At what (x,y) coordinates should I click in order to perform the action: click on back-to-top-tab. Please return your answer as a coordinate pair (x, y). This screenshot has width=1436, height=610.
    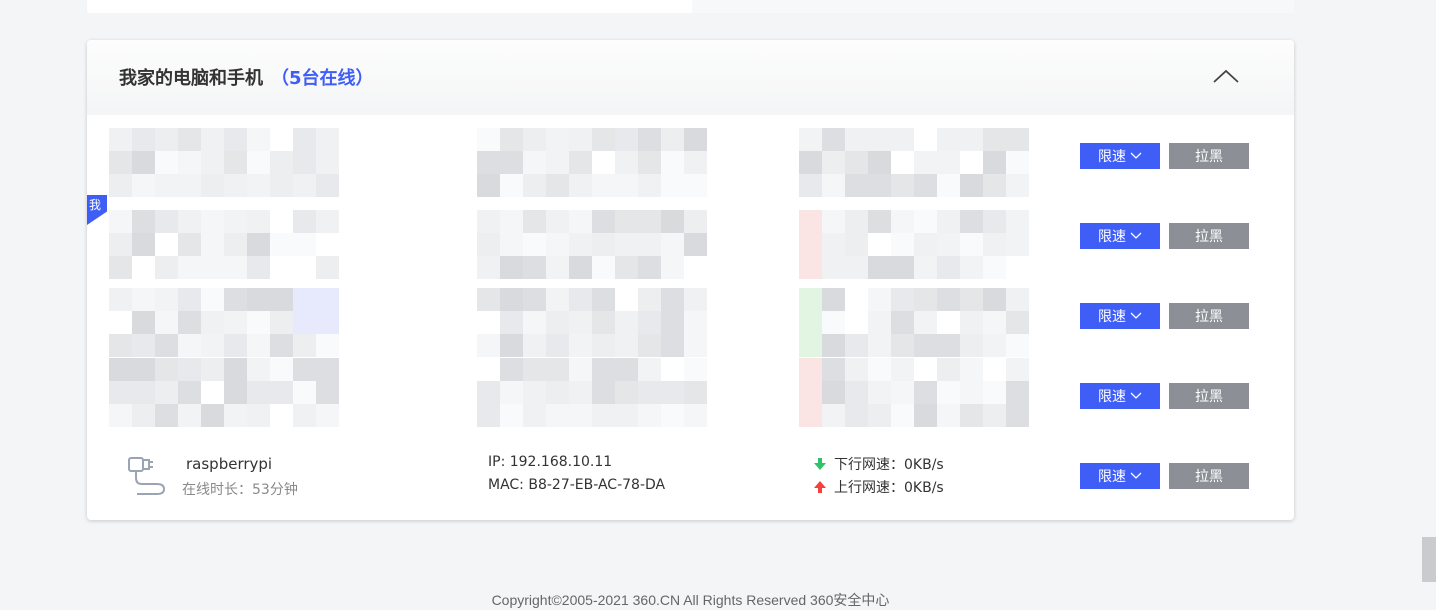
    Looking at the image, I should click on (1429, 559).